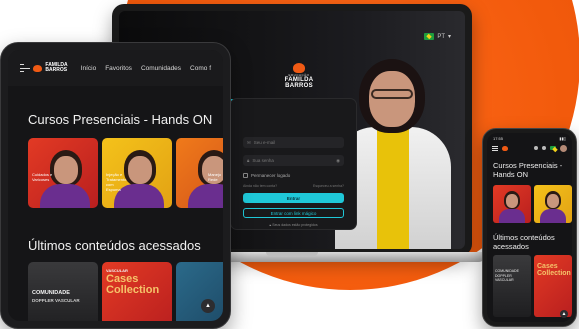 This screenshot has width=579, height=329. I want to click on content-card, so click(199, 291).